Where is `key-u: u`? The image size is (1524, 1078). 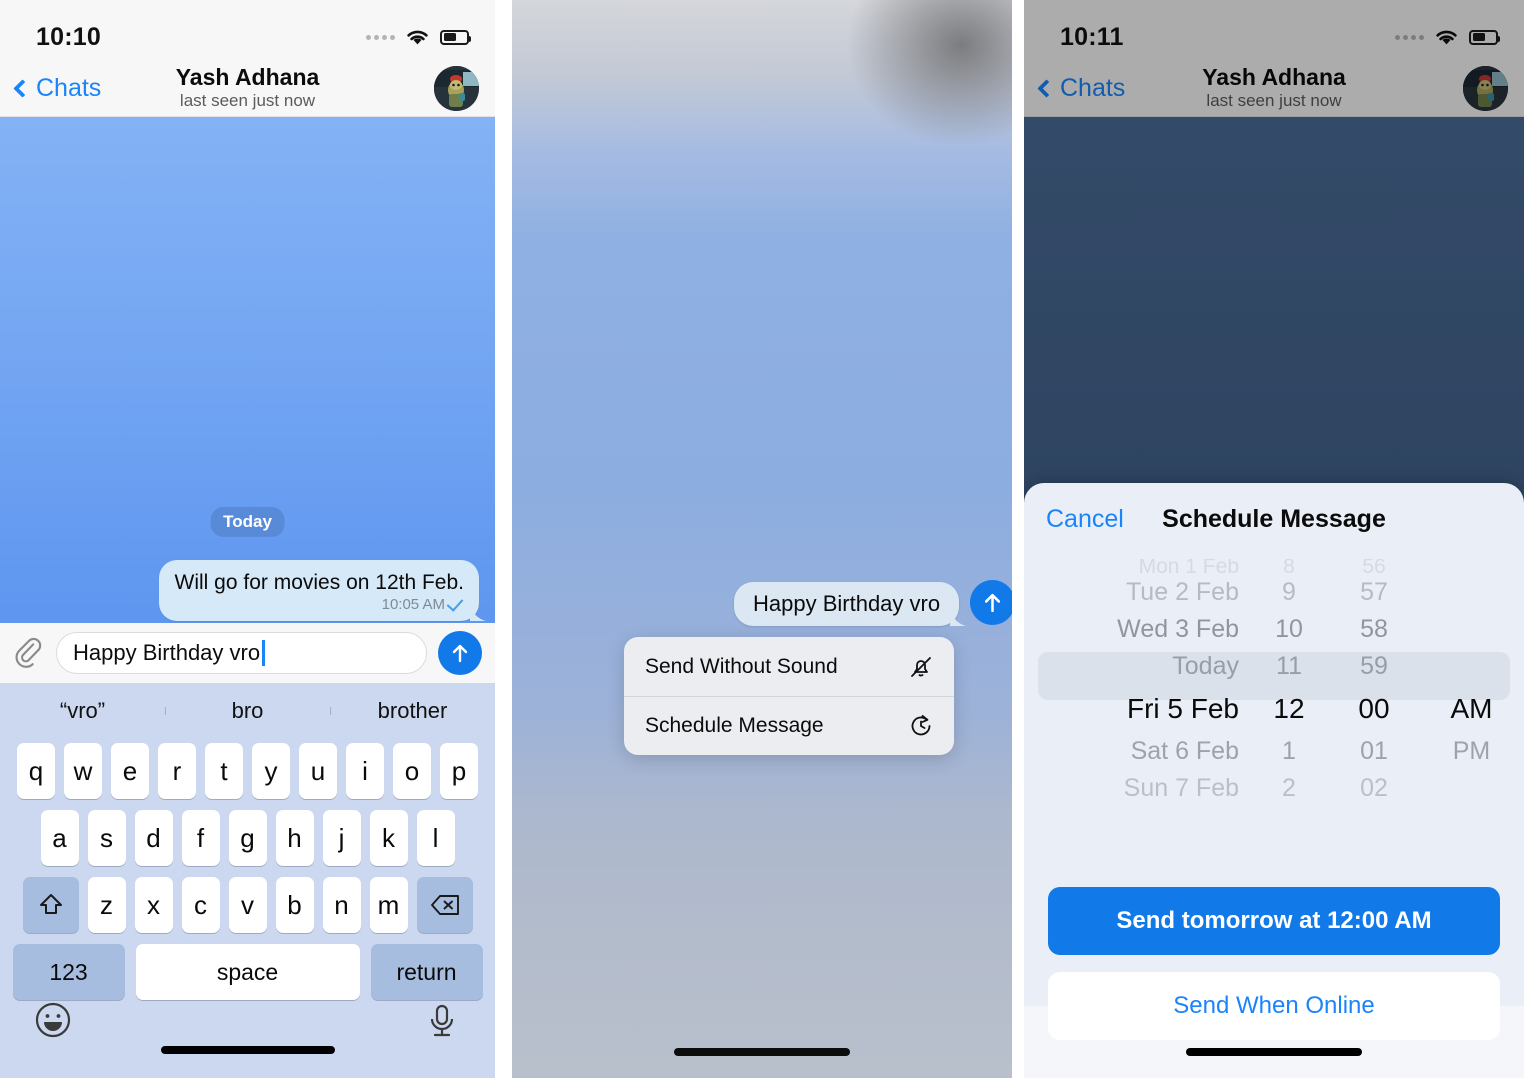 key-u: u is located at coordinates (318, 771).